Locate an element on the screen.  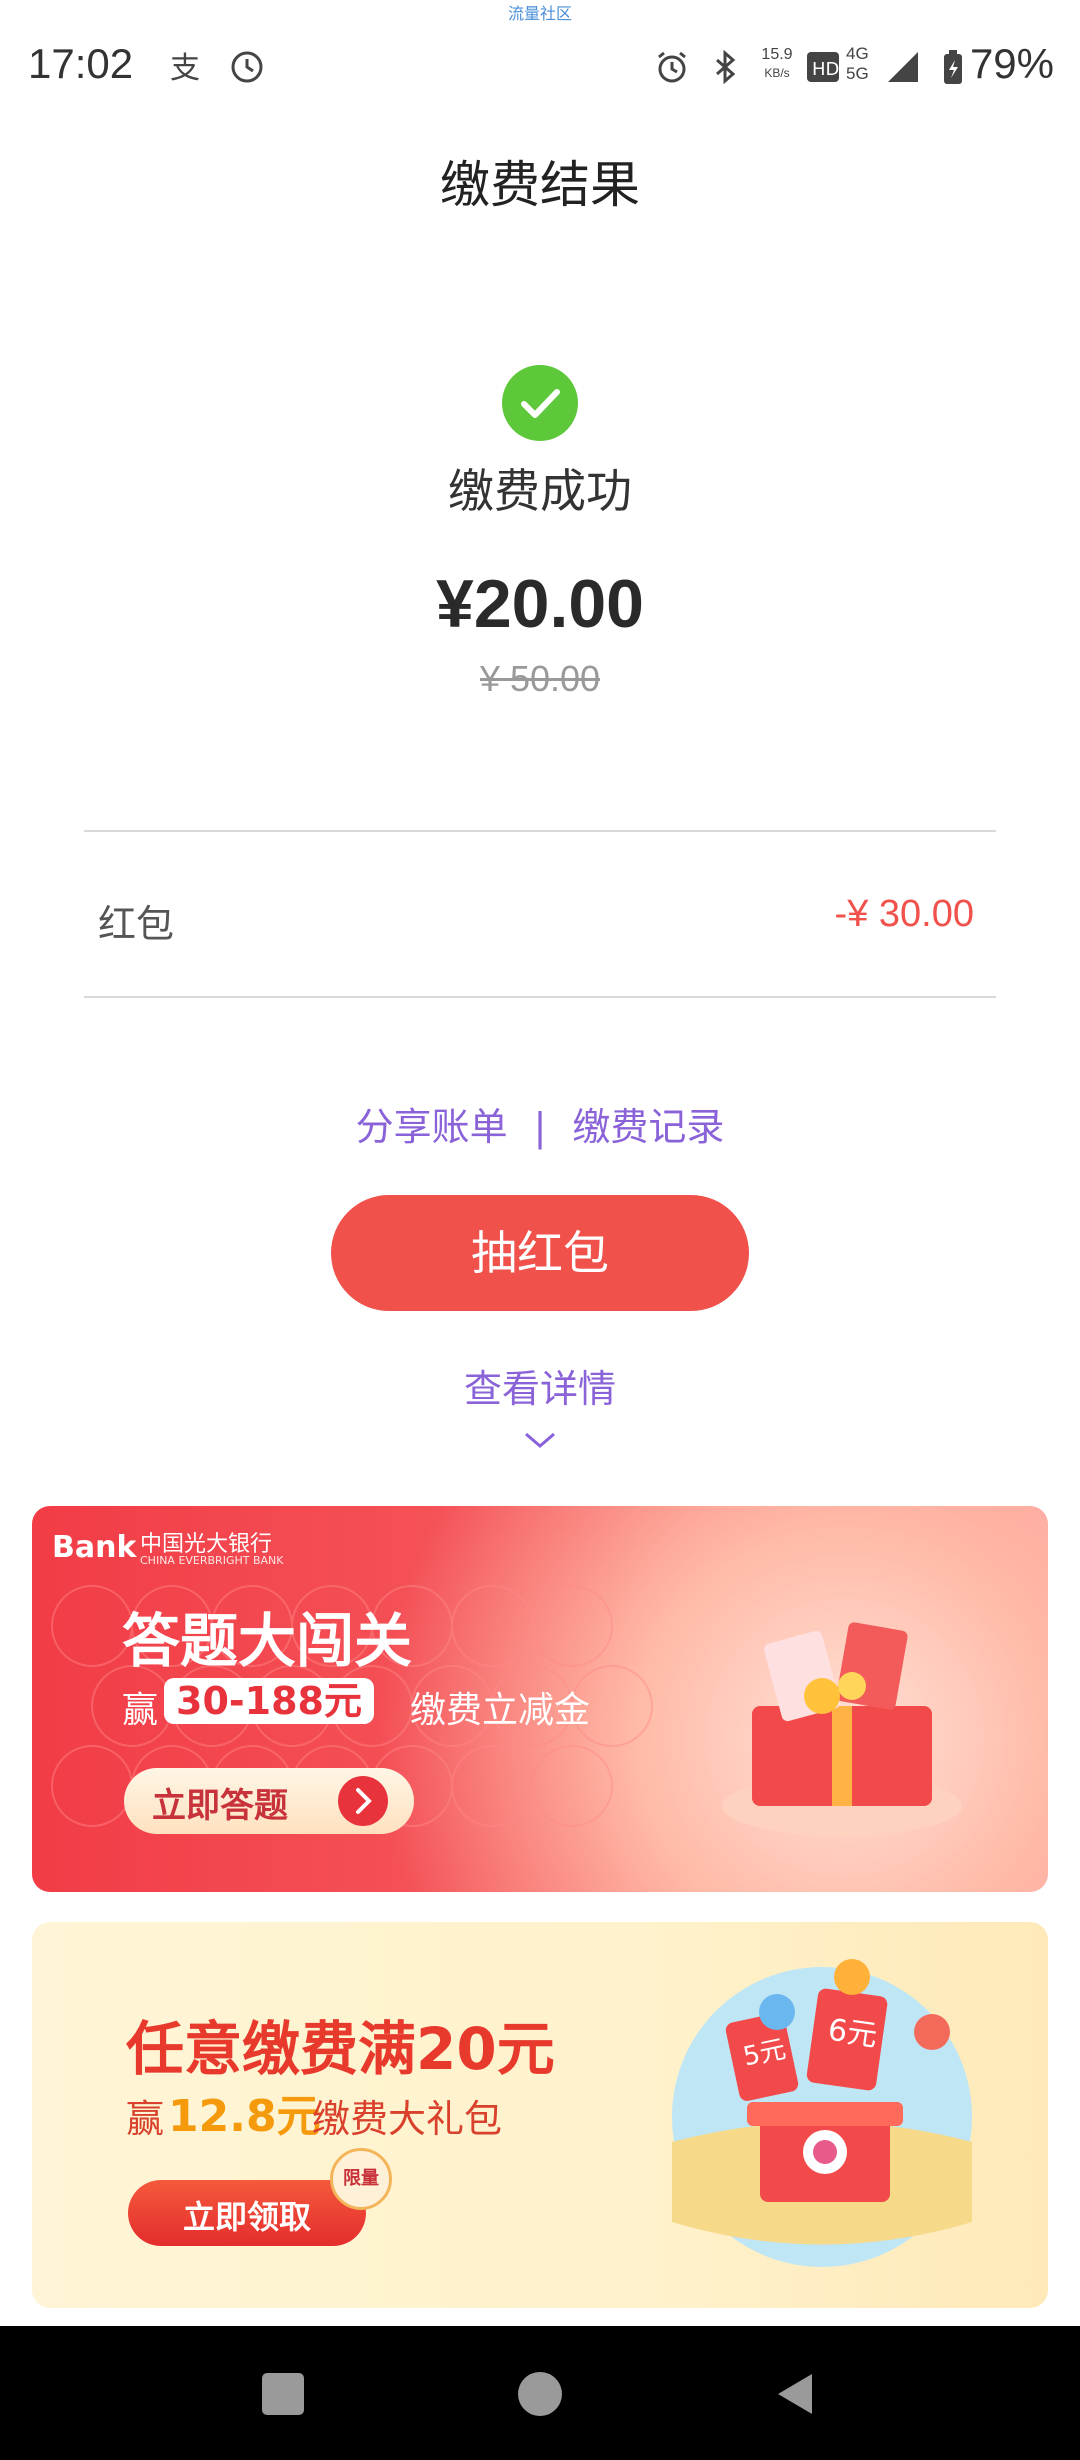
payment-records-link: 缴费记录 is located at coordinates (648, 1123).